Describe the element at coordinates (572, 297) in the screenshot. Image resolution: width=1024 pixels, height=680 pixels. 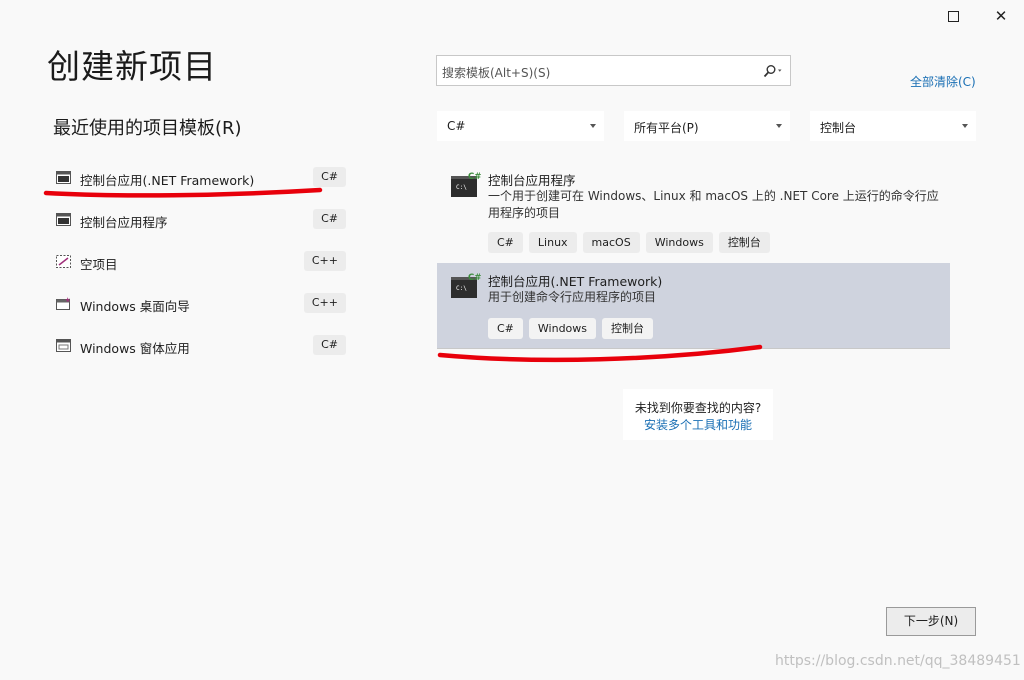
I see `template-description: 用于创建命令行应用程序的项目` at that location.